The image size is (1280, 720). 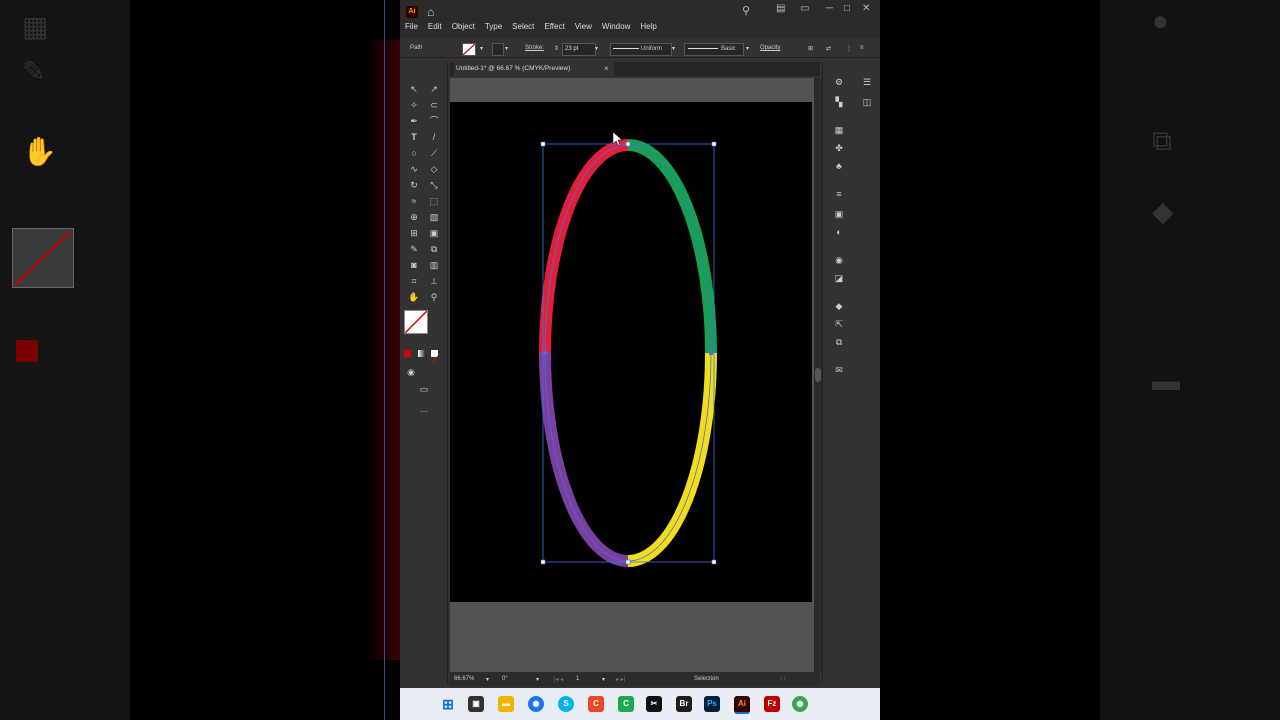 I want to click on capcut-icon: ✂, so click(x=654, y=704).